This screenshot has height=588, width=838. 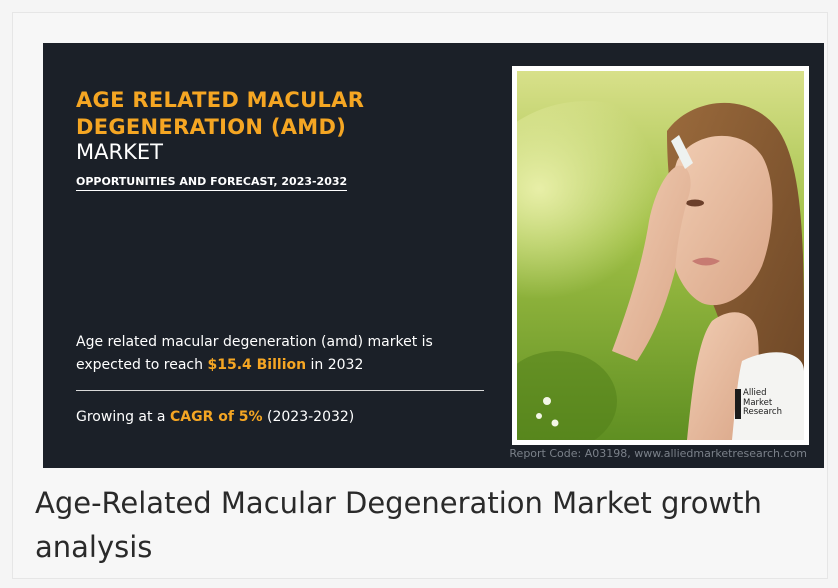 I want to click on cagr-period: (2023-2032), so click(x=308, y=417).